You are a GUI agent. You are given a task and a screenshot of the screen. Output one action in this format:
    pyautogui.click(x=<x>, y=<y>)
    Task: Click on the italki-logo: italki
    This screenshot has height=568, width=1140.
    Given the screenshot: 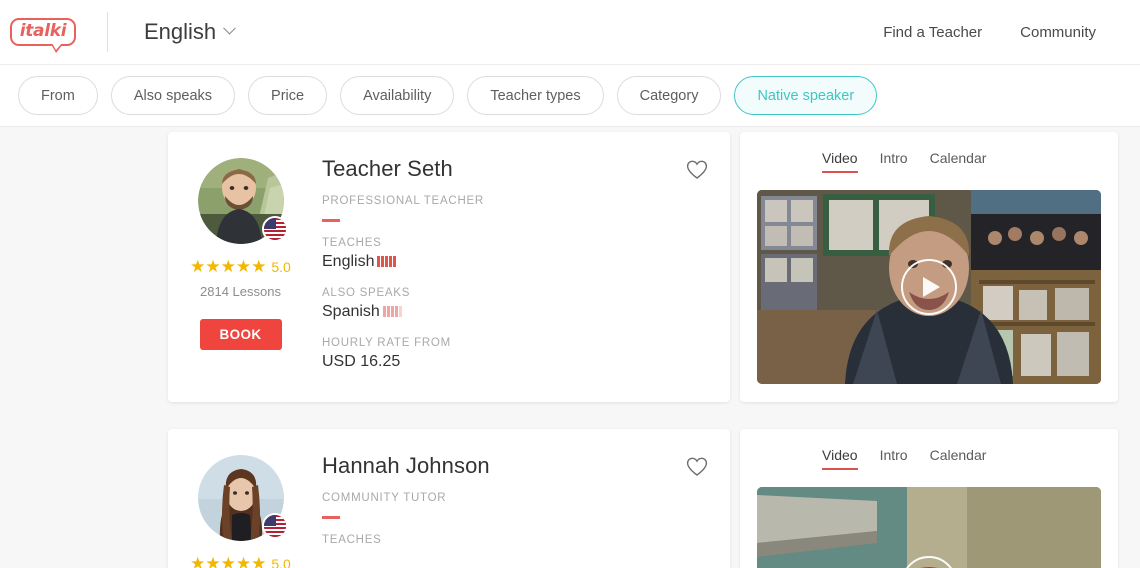 What is the action you would take?
    pyautogui.click(x=43, y=32)
    